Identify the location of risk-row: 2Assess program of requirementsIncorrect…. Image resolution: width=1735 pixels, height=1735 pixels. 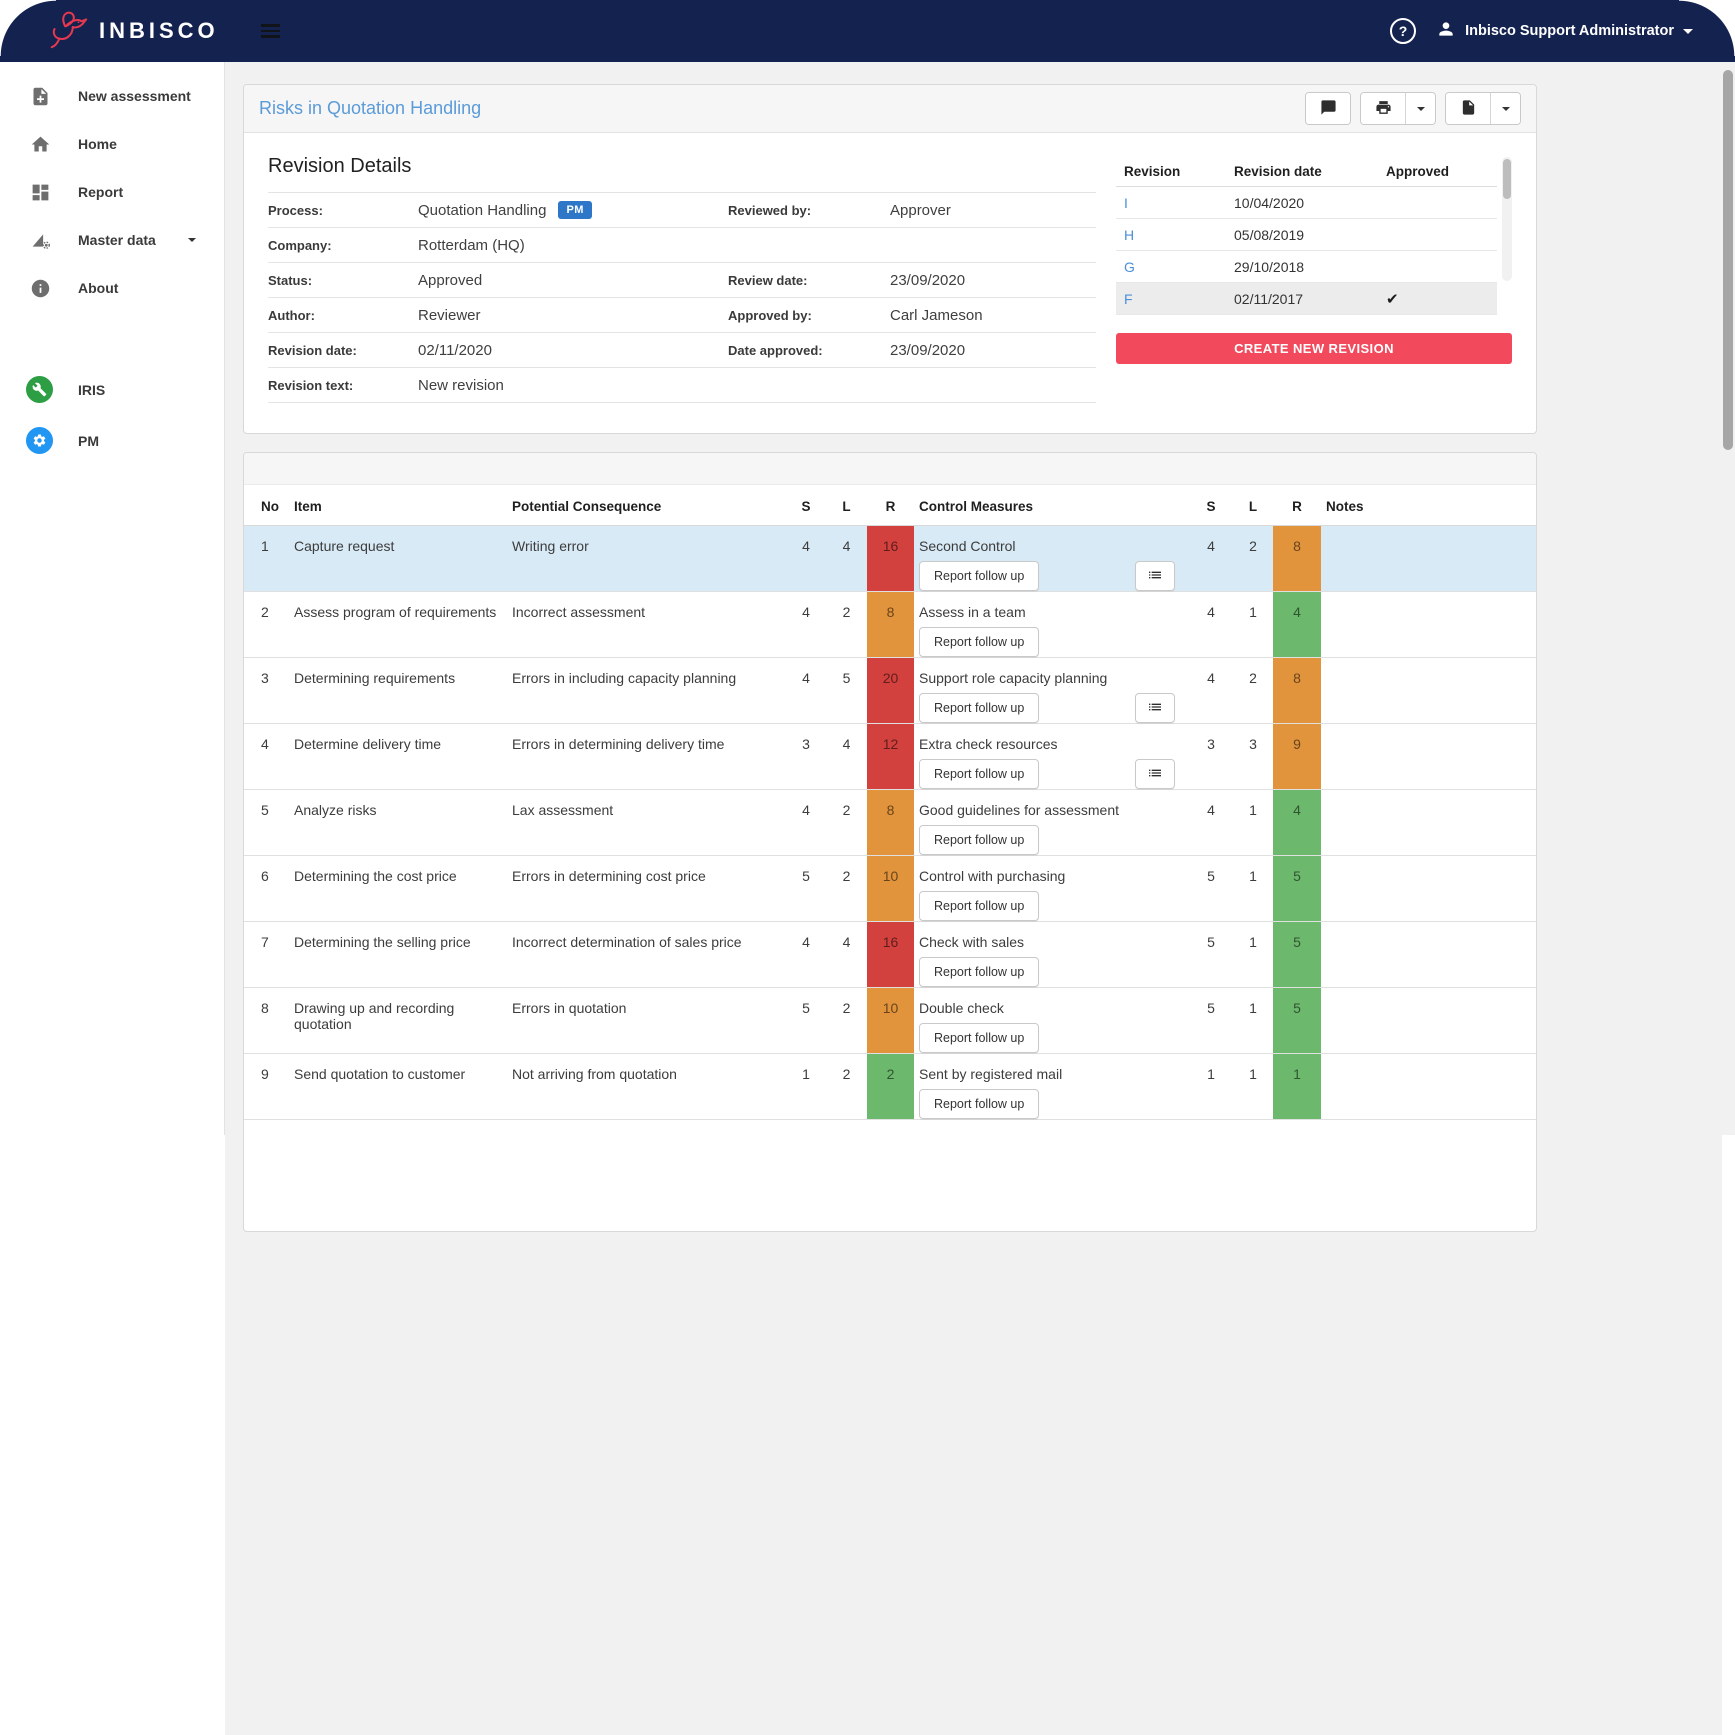
(890, 625).